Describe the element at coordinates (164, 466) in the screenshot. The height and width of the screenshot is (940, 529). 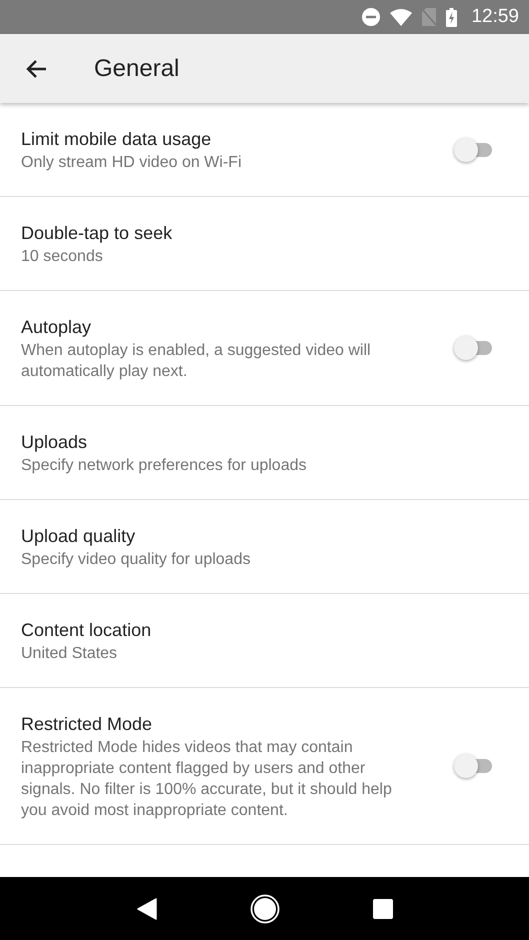
I see `setting-description: Specify network preferences for uploads` at that location.